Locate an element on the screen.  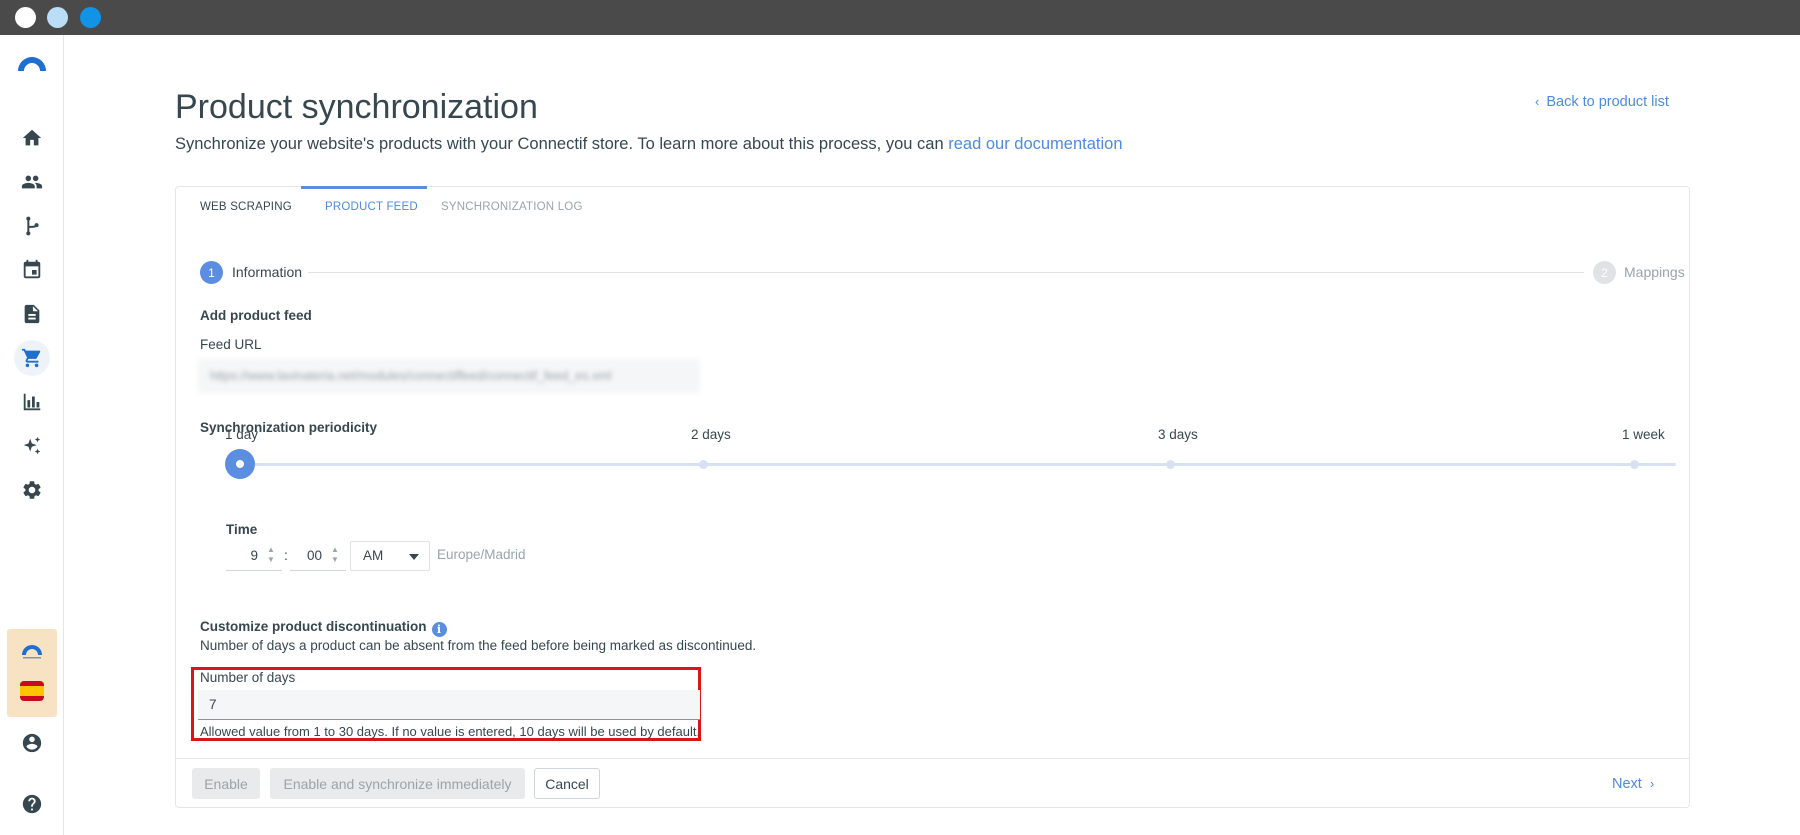
next-label: Next is located at coordinates (1627, 784).